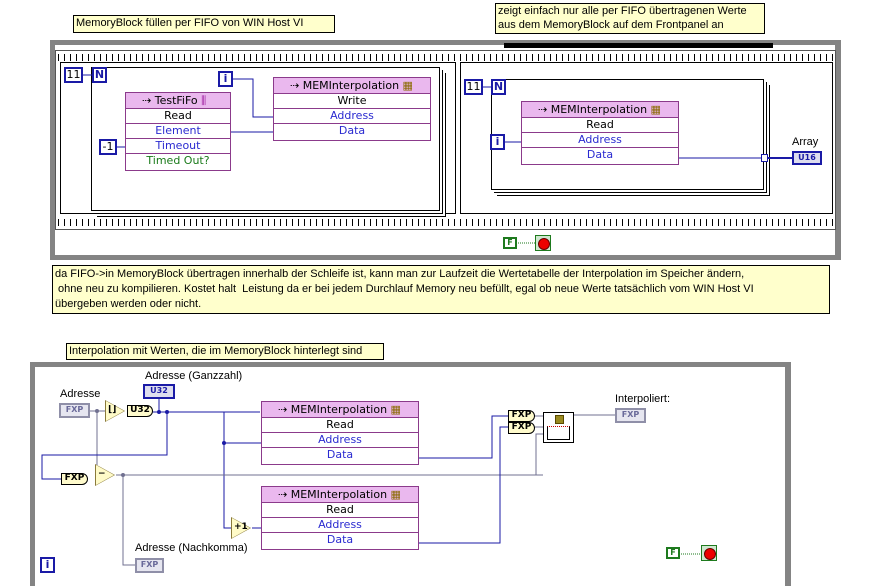 This screenshot has width=872, height=586. What do you see at coordinates (178, 146) in the screenshot?
I see `fifo-timeout: Timeout` at bounding box center [178, 146].